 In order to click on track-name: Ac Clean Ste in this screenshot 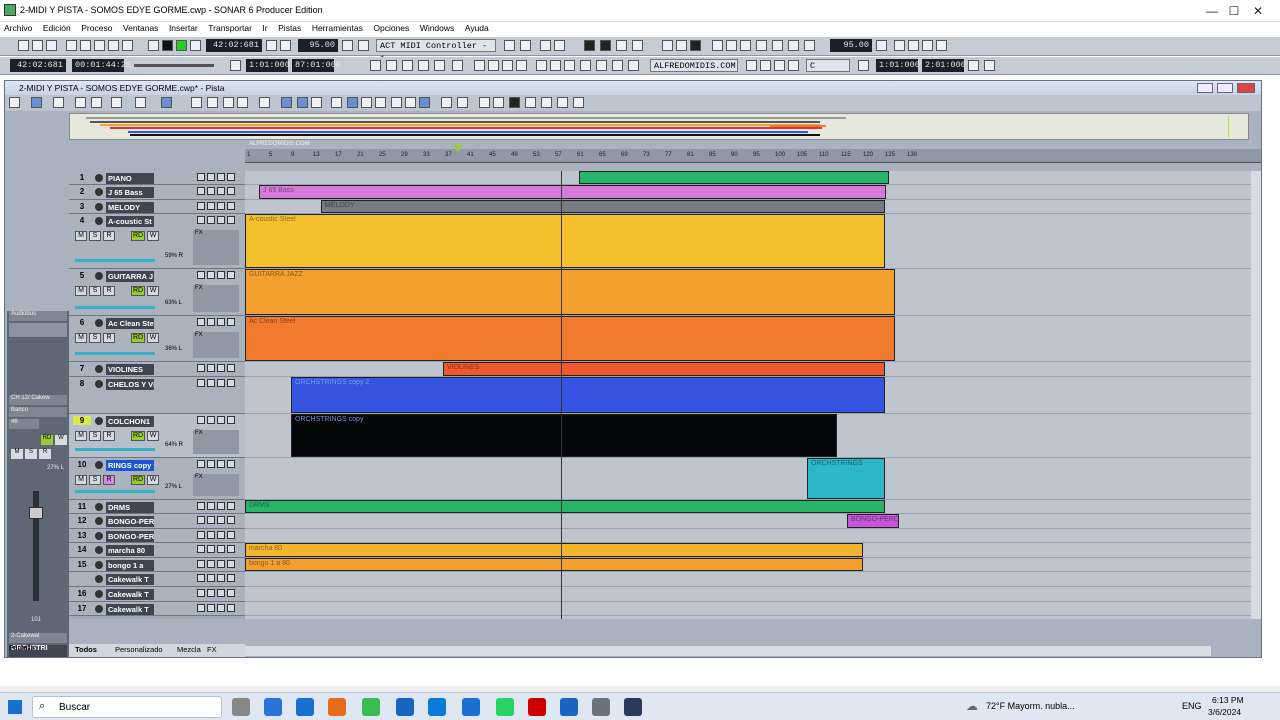, I will do `click(130, 323)`.